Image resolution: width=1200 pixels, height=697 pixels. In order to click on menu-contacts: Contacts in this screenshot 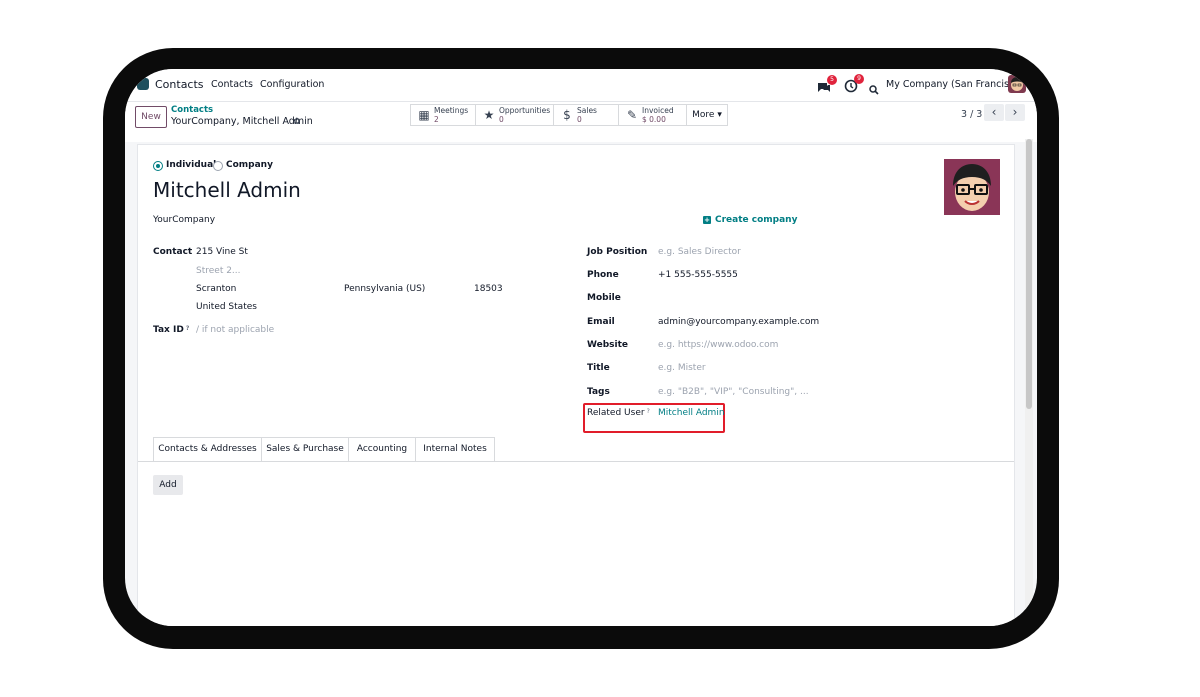, I will do `click(232, 84)`.